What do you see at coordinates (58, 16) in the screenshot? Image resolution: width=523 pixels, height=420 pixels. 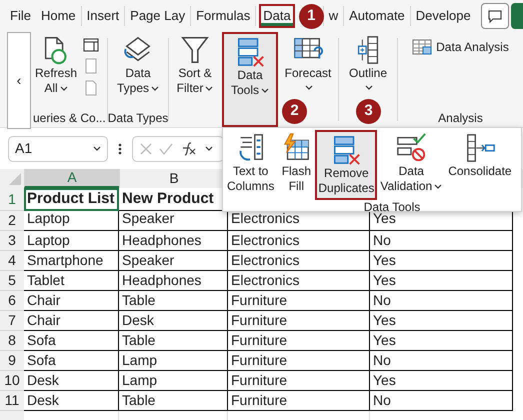 I see `ribbon-tab: Home` at bounding box center [58, 16].